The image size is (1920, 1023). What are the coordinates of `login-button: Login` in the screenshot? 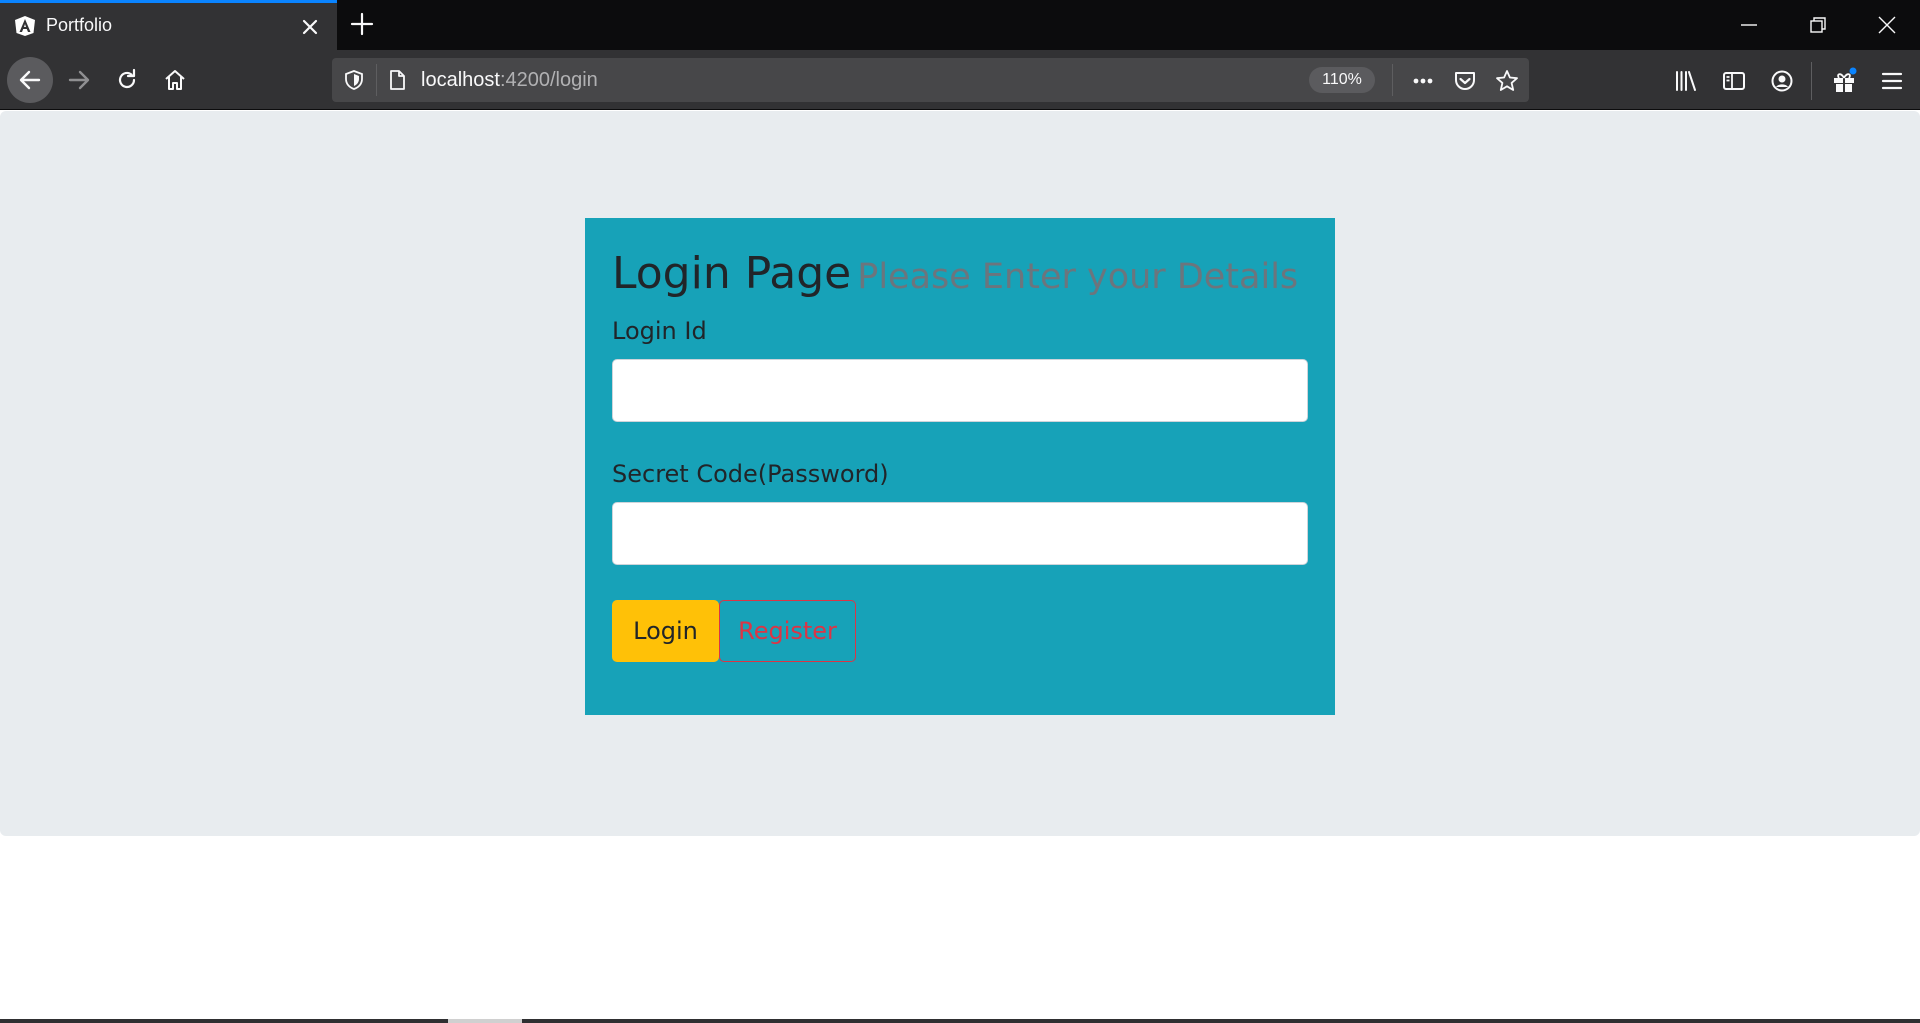 It's located at (665, 631).